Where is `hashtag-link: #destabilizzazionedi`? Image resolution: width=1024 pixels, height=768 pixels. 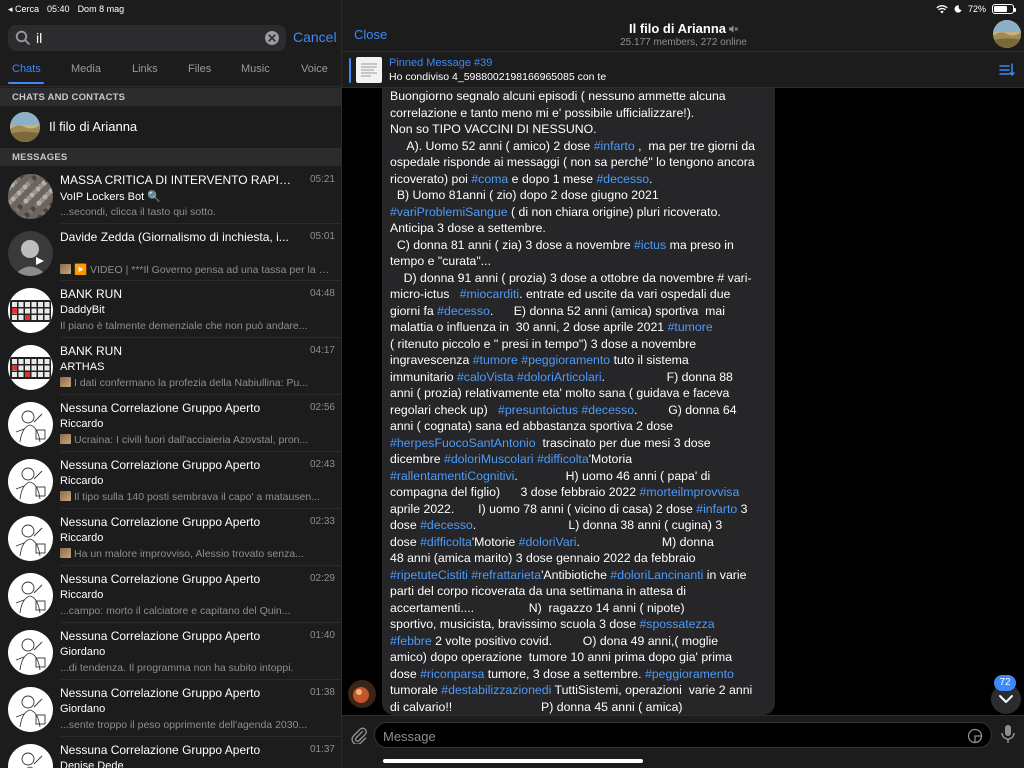 hashtag-link: #destabilizzazionedi is located at coordinates (496, 690).